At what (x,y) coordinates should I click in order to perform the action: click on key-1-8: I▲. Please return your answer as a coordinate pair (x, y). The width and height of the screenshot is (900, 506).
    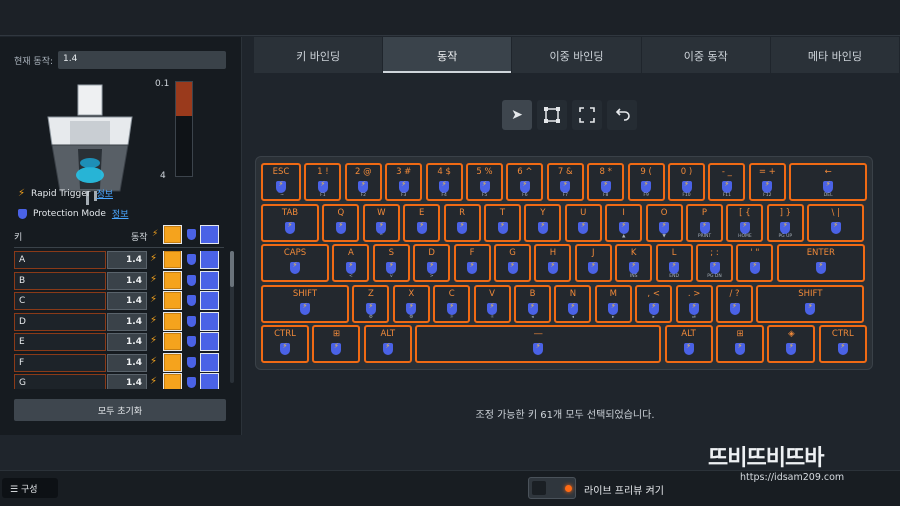
    Looking at the image, I should click on (624, 222).